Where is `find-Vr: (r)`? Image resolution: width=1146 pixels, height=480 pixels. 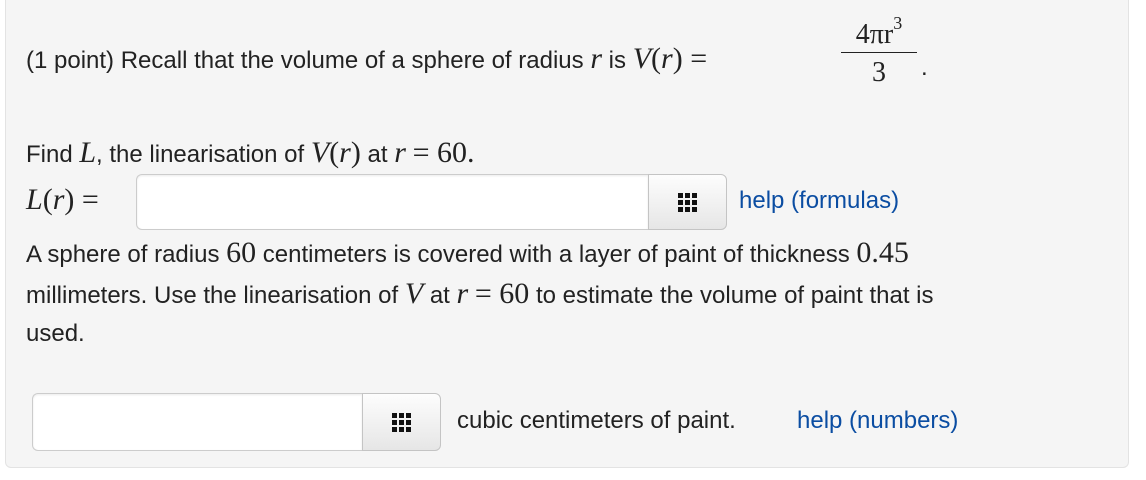 find-Vr: (r) is located at coordinates (345, 152).